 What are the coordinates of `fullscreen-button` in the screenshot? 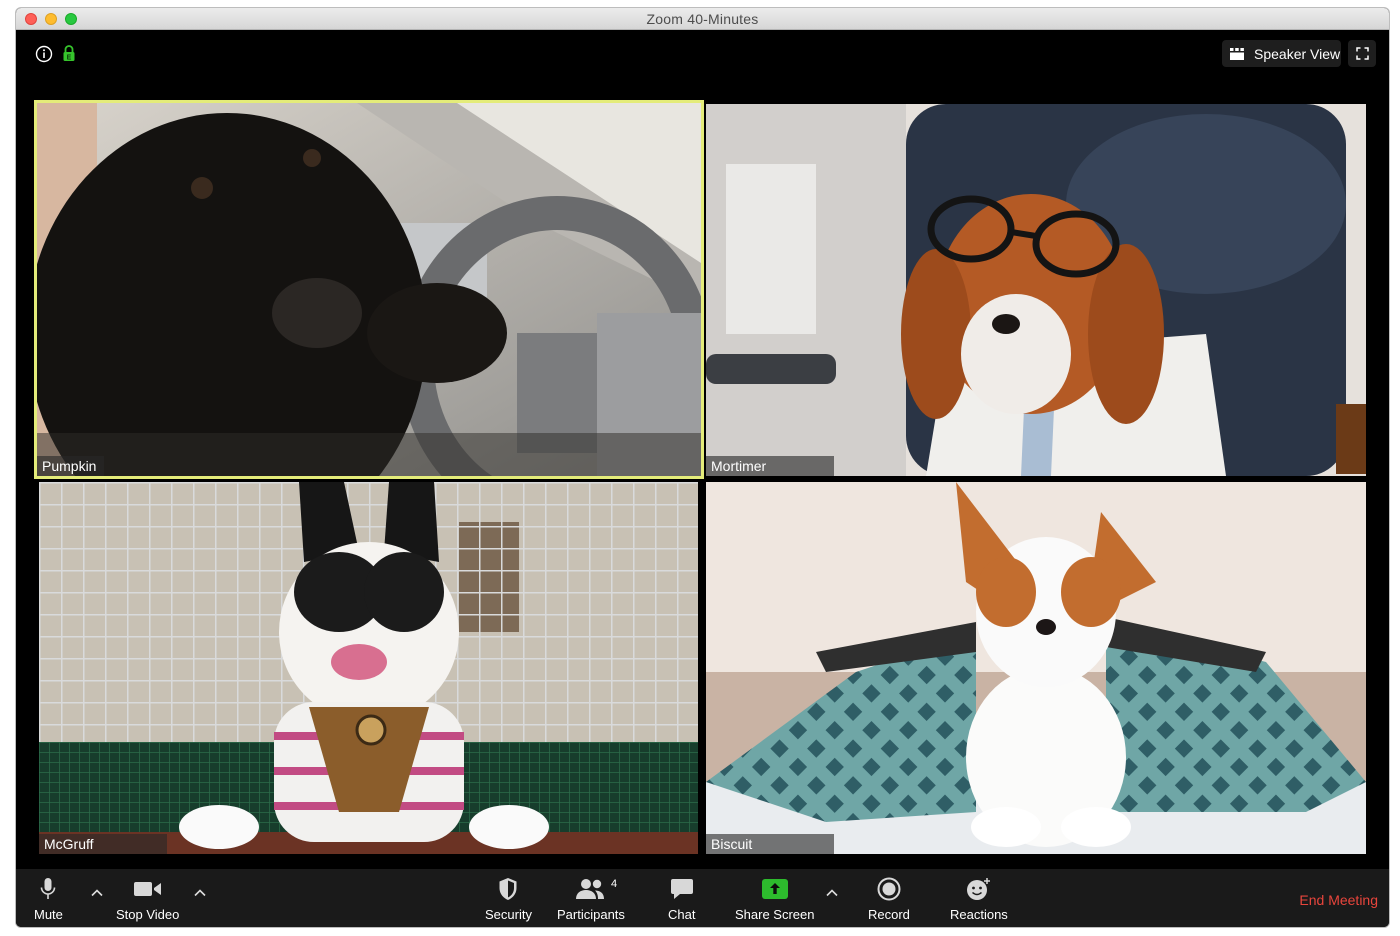 It's located at (1362, 53).